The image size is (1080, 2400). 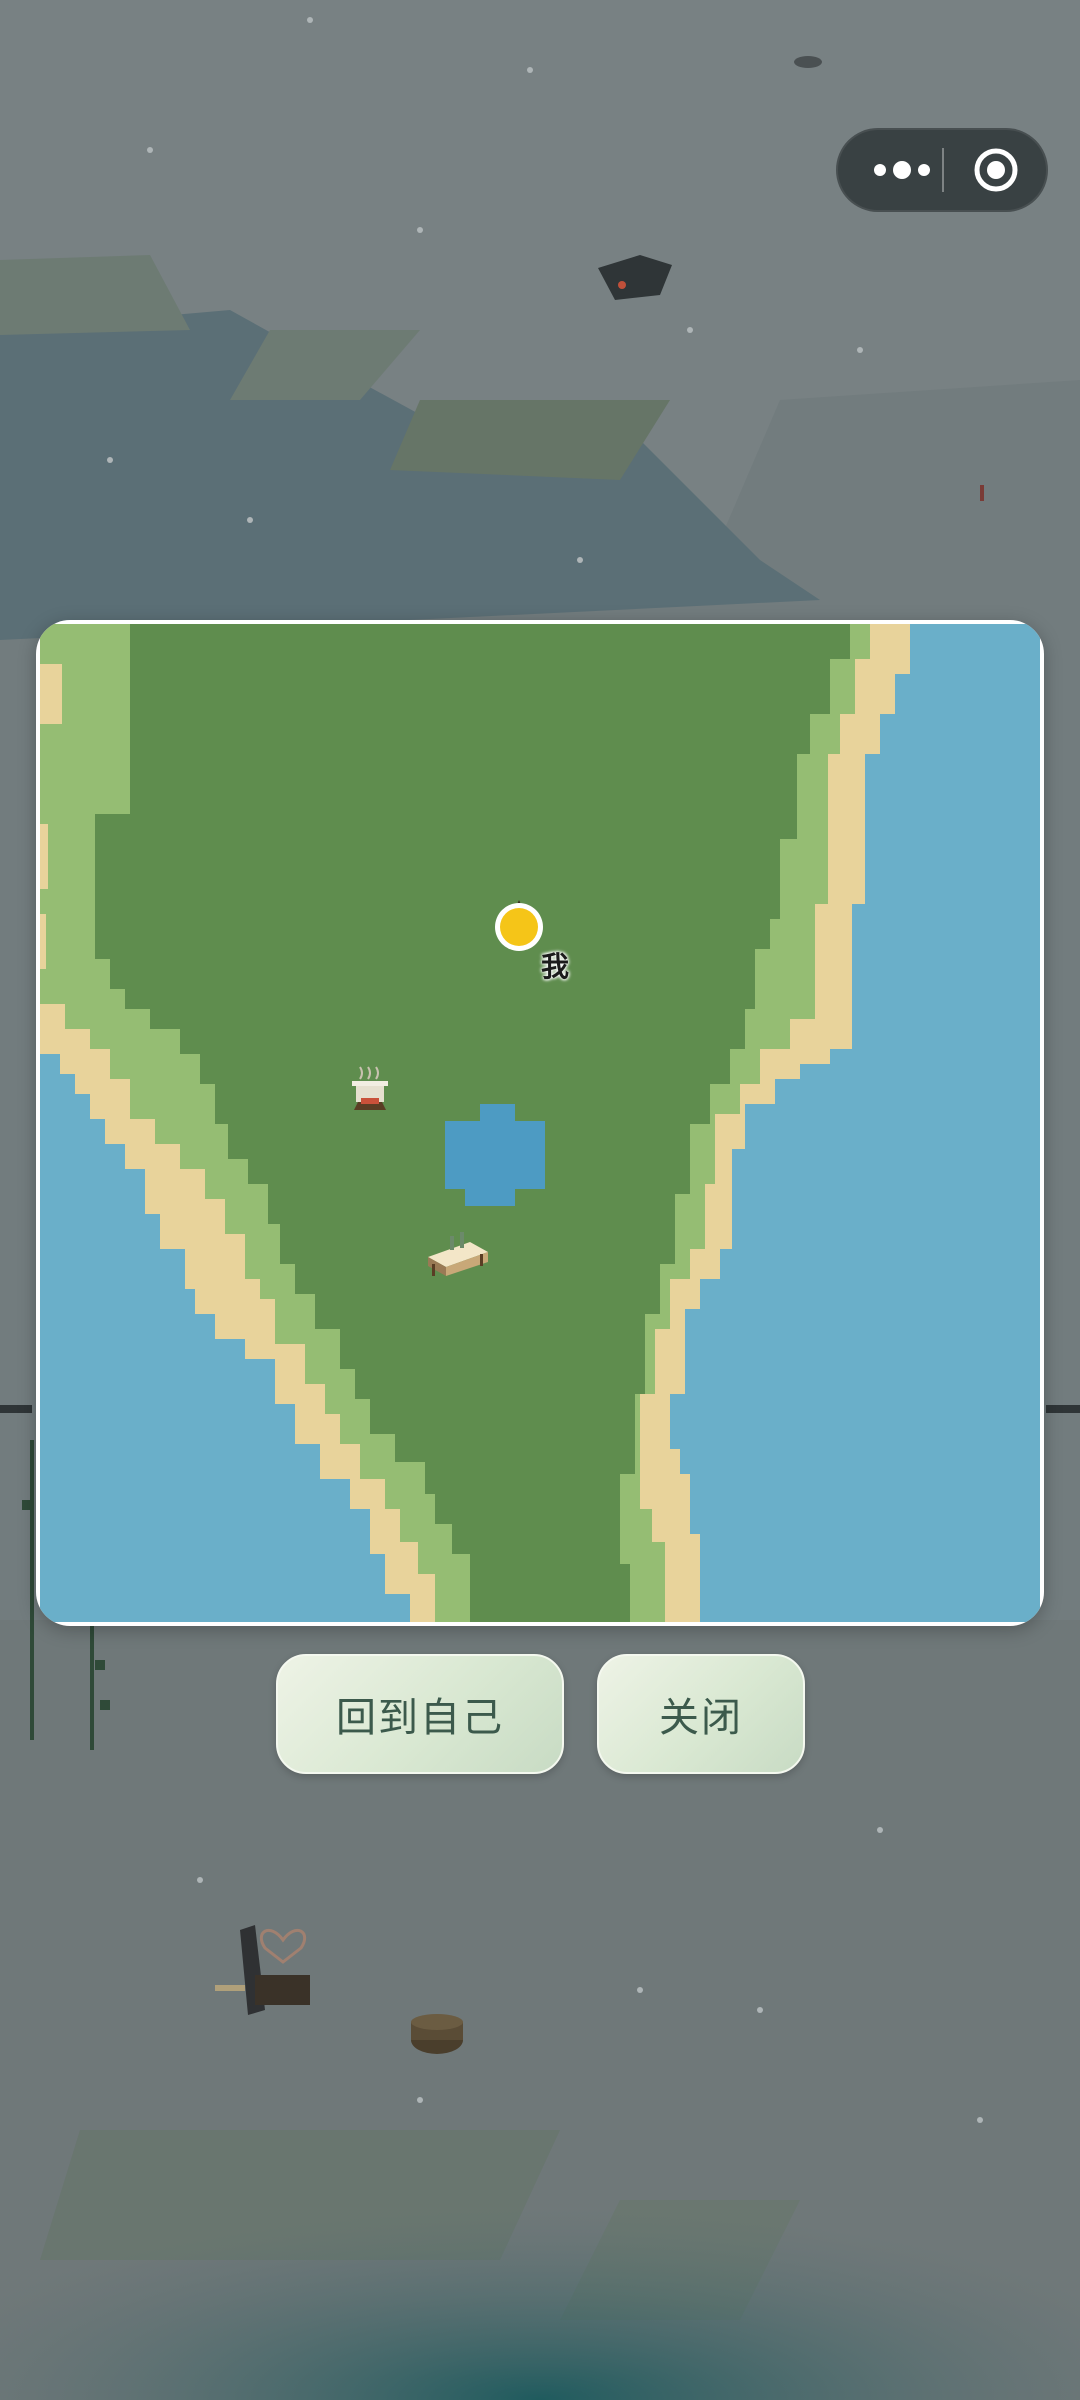 I want to click on capsule-divider, so click(x=943, y=170).